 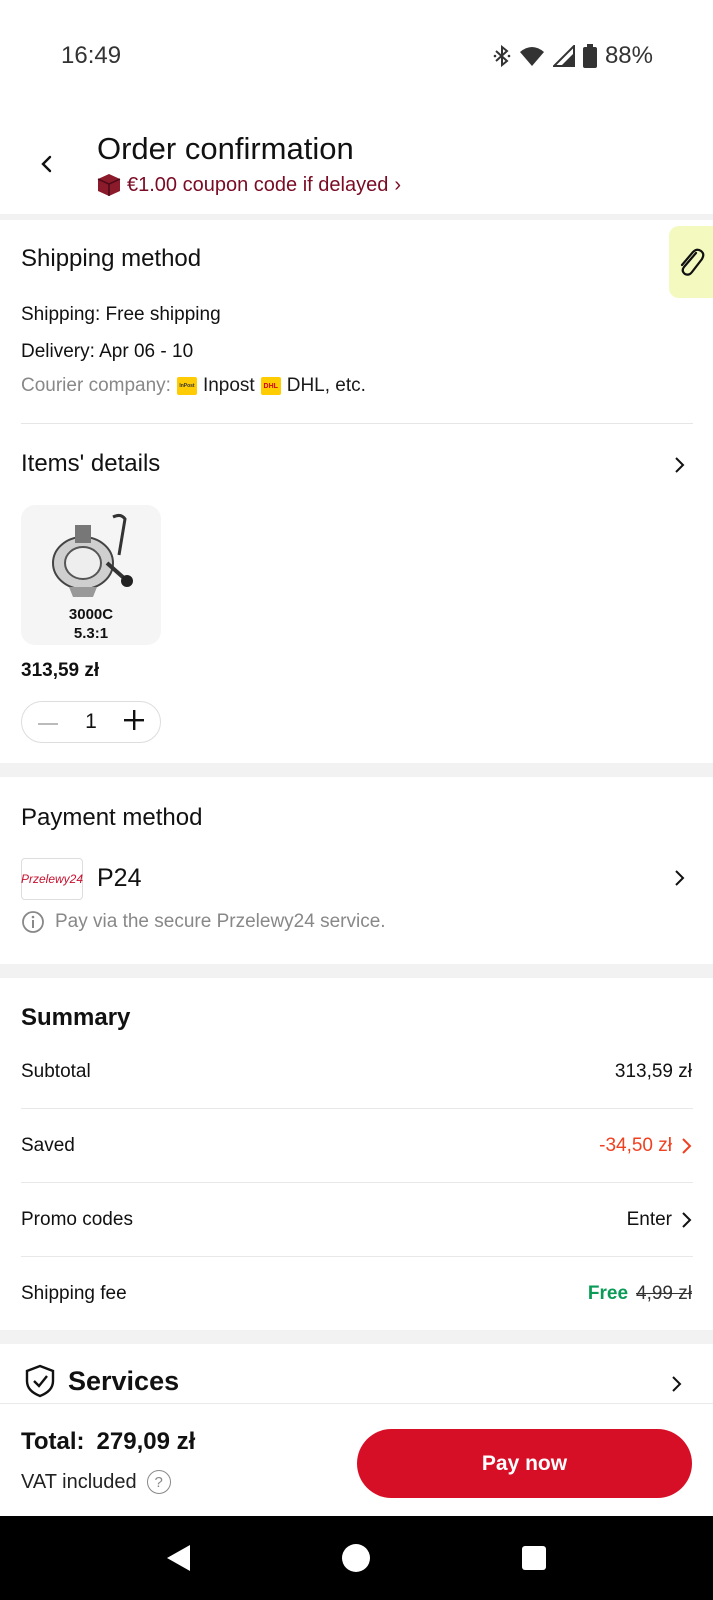 What do you see at coordinates (356, 1459) in the screenshot?
I see `checkout-bar: Total: 279,09 zł VAT included ? Pay now` at bounding box center [356, 1459].